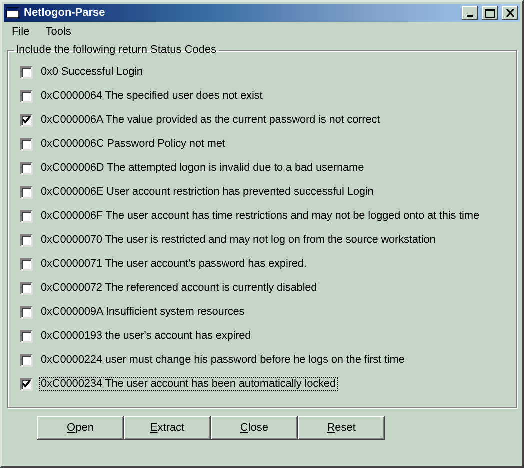 Image resolution: width=524 pixels, height=468 pixels. Describe the element at coordinates (133, 144) in the screenshot. I see `checkbox-label: 0xC000006C Password Policy not met` at that location.